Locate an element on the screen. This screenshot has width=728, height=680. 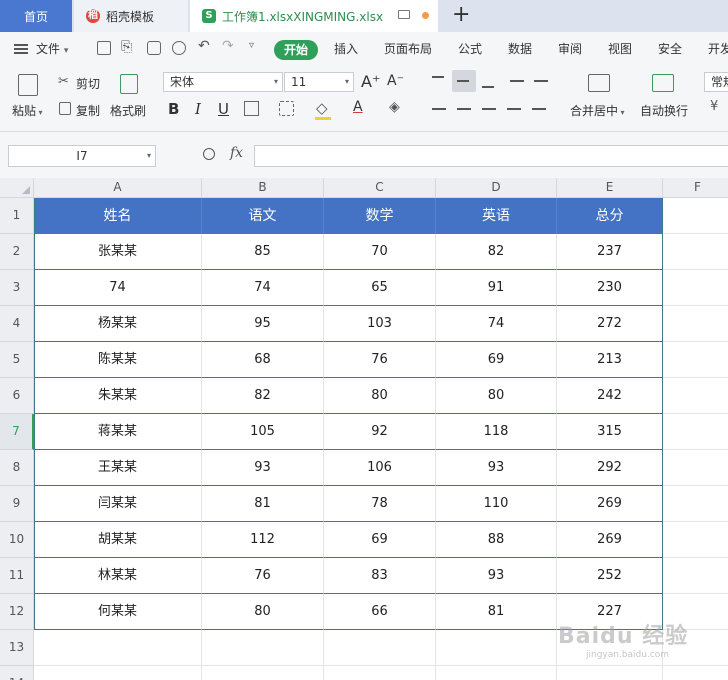
table-cell: 213 is located at coordinates (610, 360).